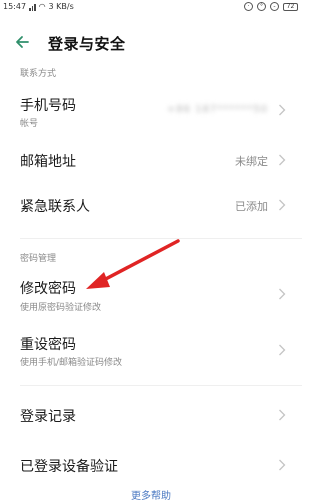 The height and width of the screenshot is (503, 320). What do you see at coordinates (61, 6) in the screenshot?
I see `network-speed: 3 KB/s` at bounding box center [61, 6].